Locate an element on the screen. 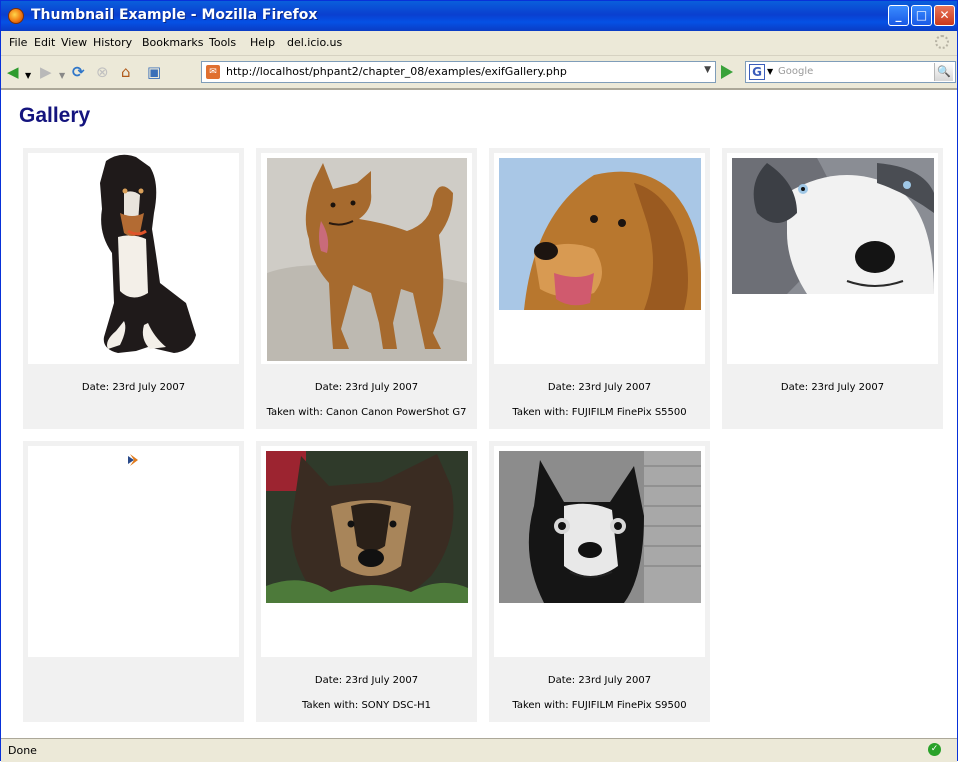  dog-standing-photo is located at coordinates (366, 258).